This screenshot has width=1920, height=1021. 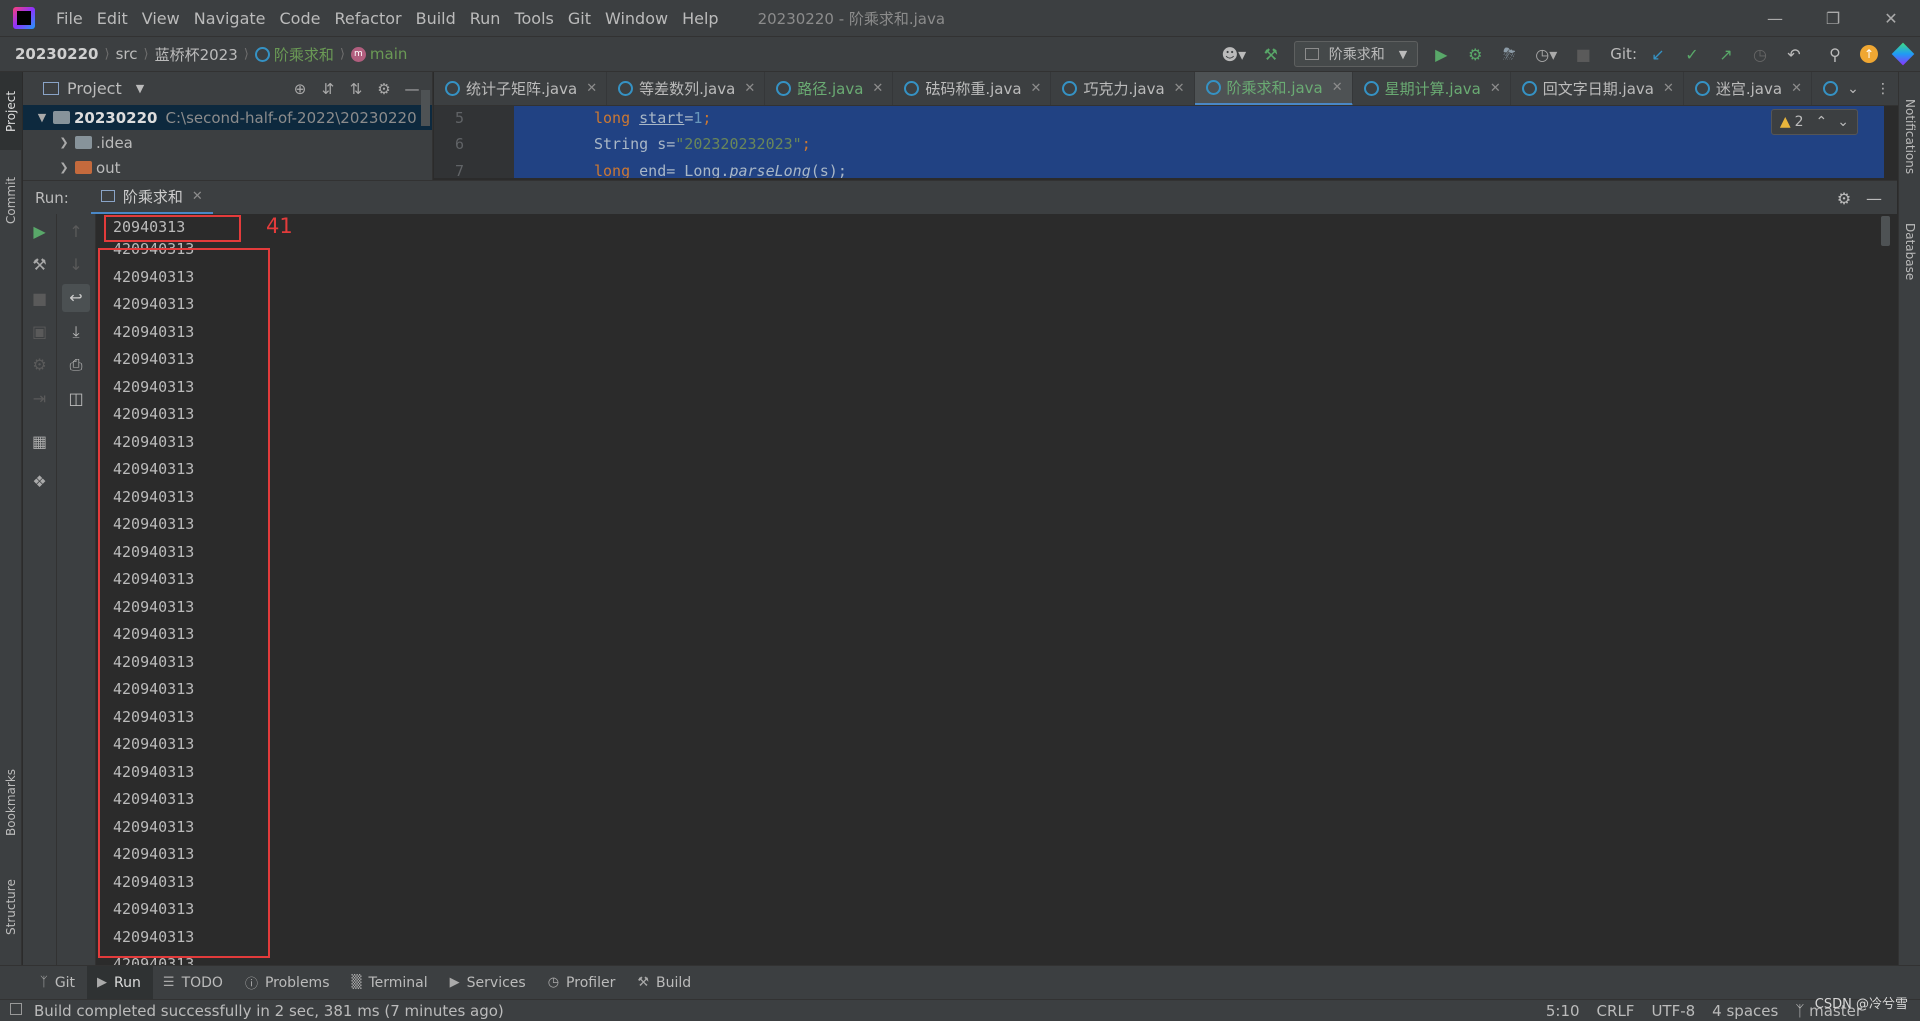 What do you see at coordinates (1509, 54) in the screenshot?
I see `coverage-icon: ⛈` at bounding box center [1509, 54].